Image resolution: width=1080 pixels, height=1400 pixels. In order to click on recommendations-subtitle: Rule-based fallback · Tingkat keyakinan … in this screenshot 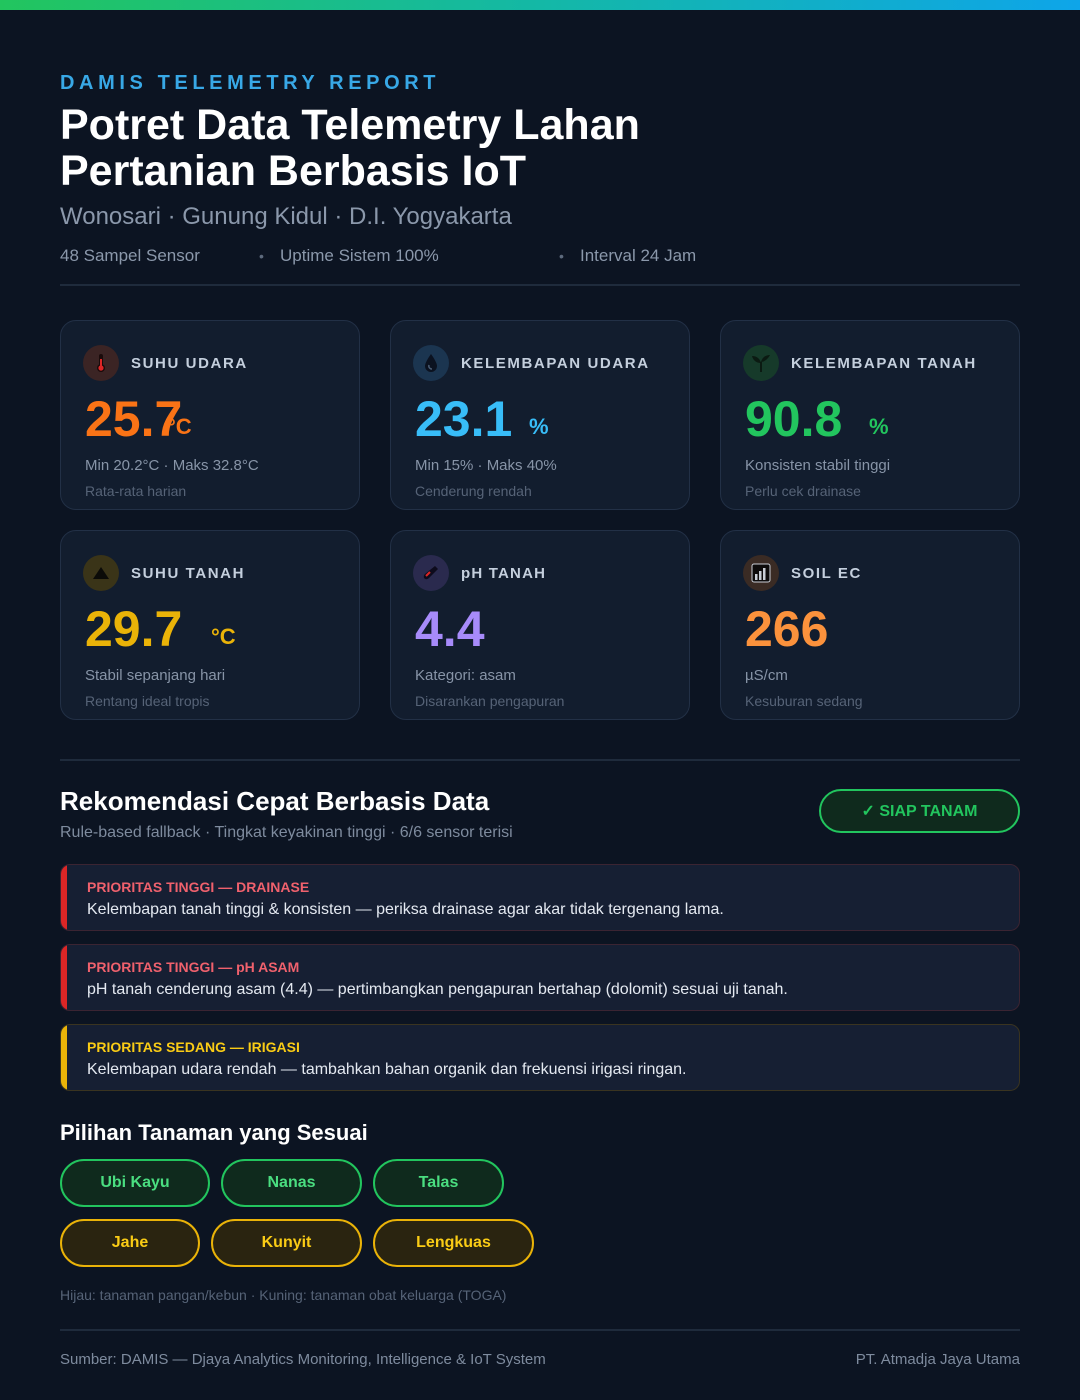, I will do `click(286, 832)`.